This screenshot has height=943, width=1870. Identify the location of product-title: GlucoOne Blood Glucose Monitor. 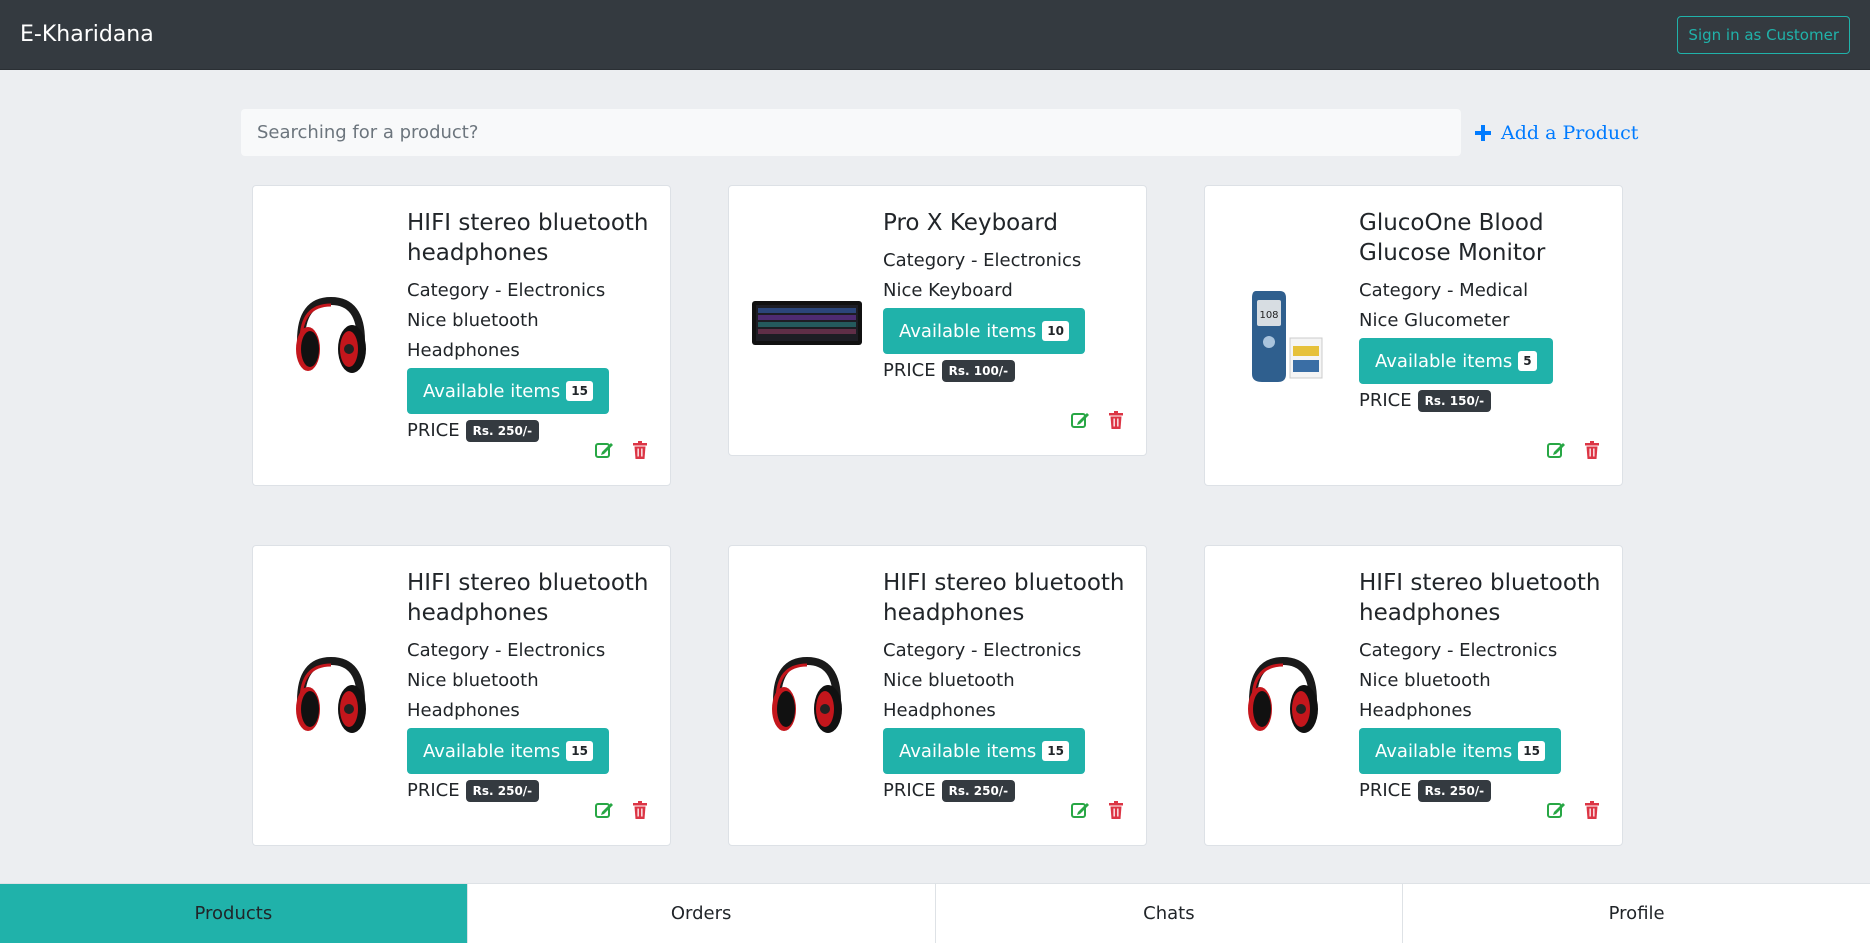
(1452, 238).